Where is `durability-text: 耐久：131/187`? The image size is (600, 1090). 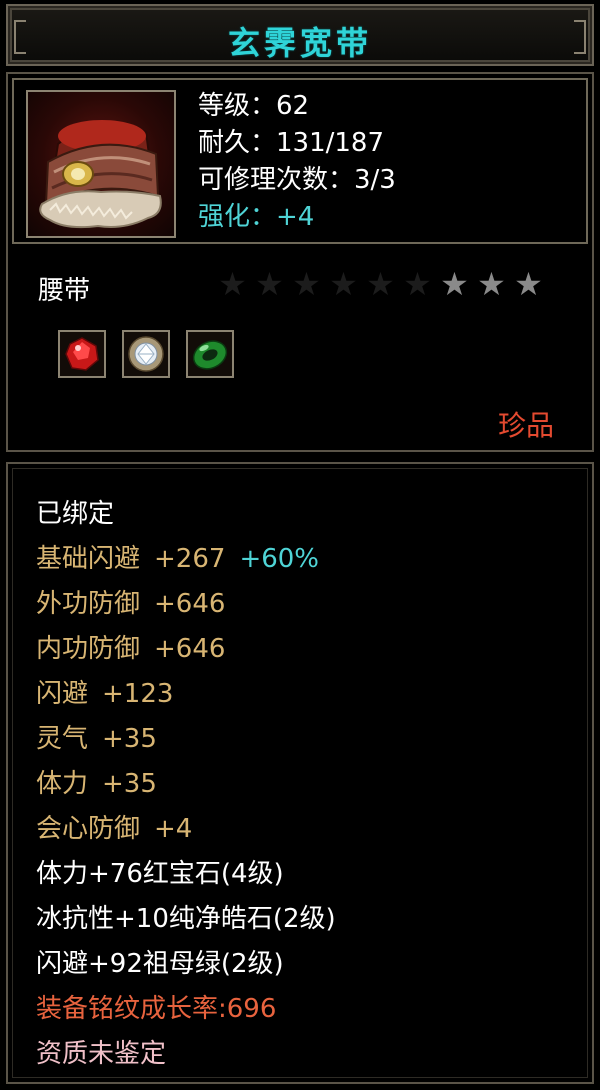 durability-text: 耐久：131/187 is located at coordinates (291, 143).